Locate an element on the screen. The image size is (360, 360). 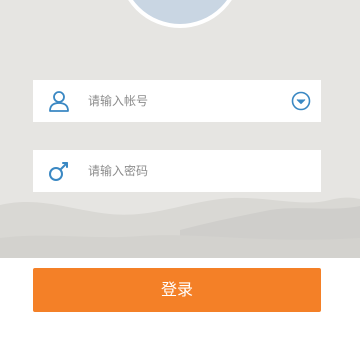
password-field: 请输入密码 is located at coordinates (177, 171).